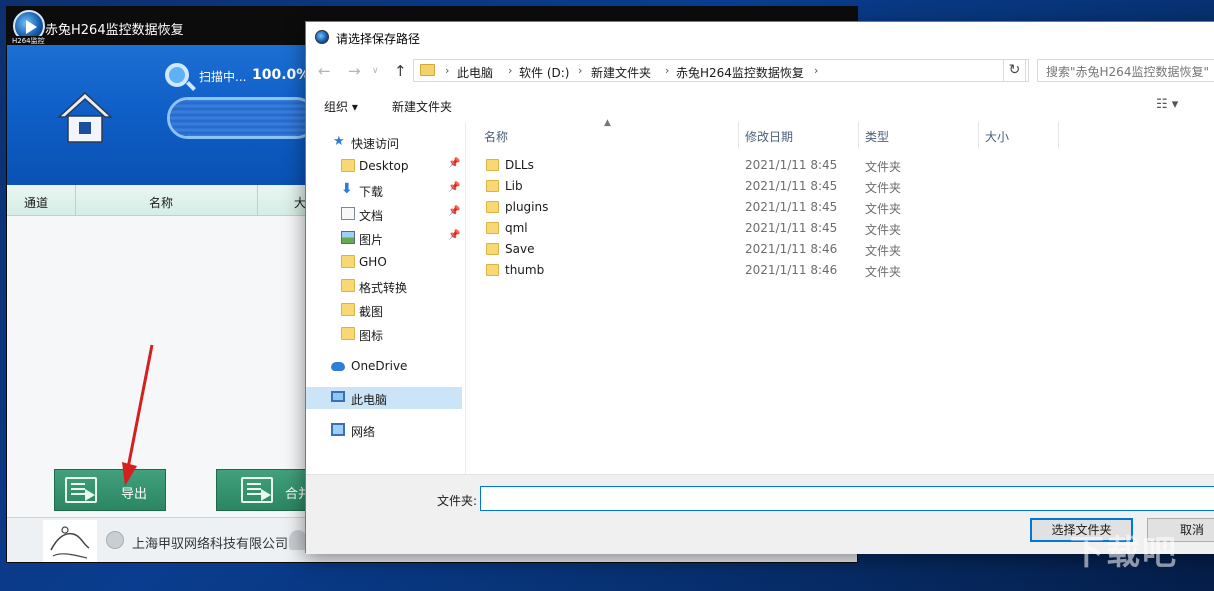 The image size is (1214, 591). Describe the element at coordinates (840, 249) in the screenshot. I see `file-row: Save 2021/1/11 8:46 文件夹` at that location.